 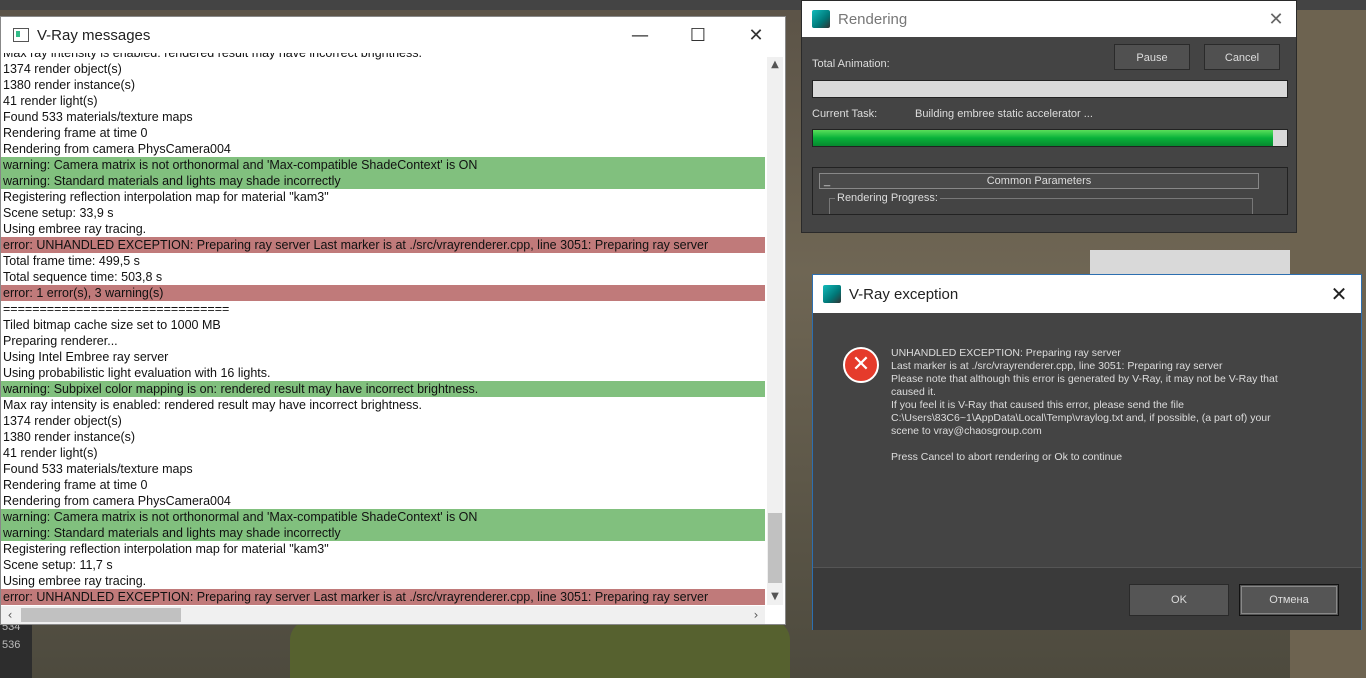 I want to click on scroll-left-icon: ‹, so click(x=10, y=615).